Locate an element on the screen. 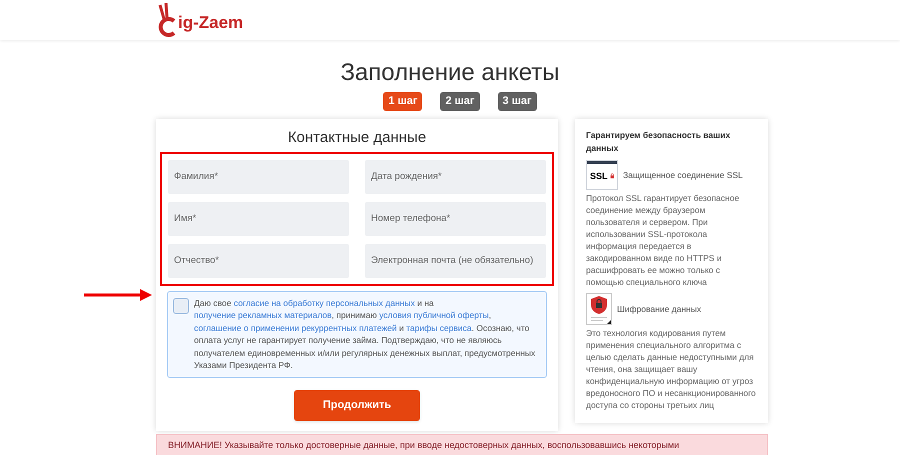 The width and height of the screenshot is (900, 455). section-heading: Контактные данные is located at coordinates (357, 137).